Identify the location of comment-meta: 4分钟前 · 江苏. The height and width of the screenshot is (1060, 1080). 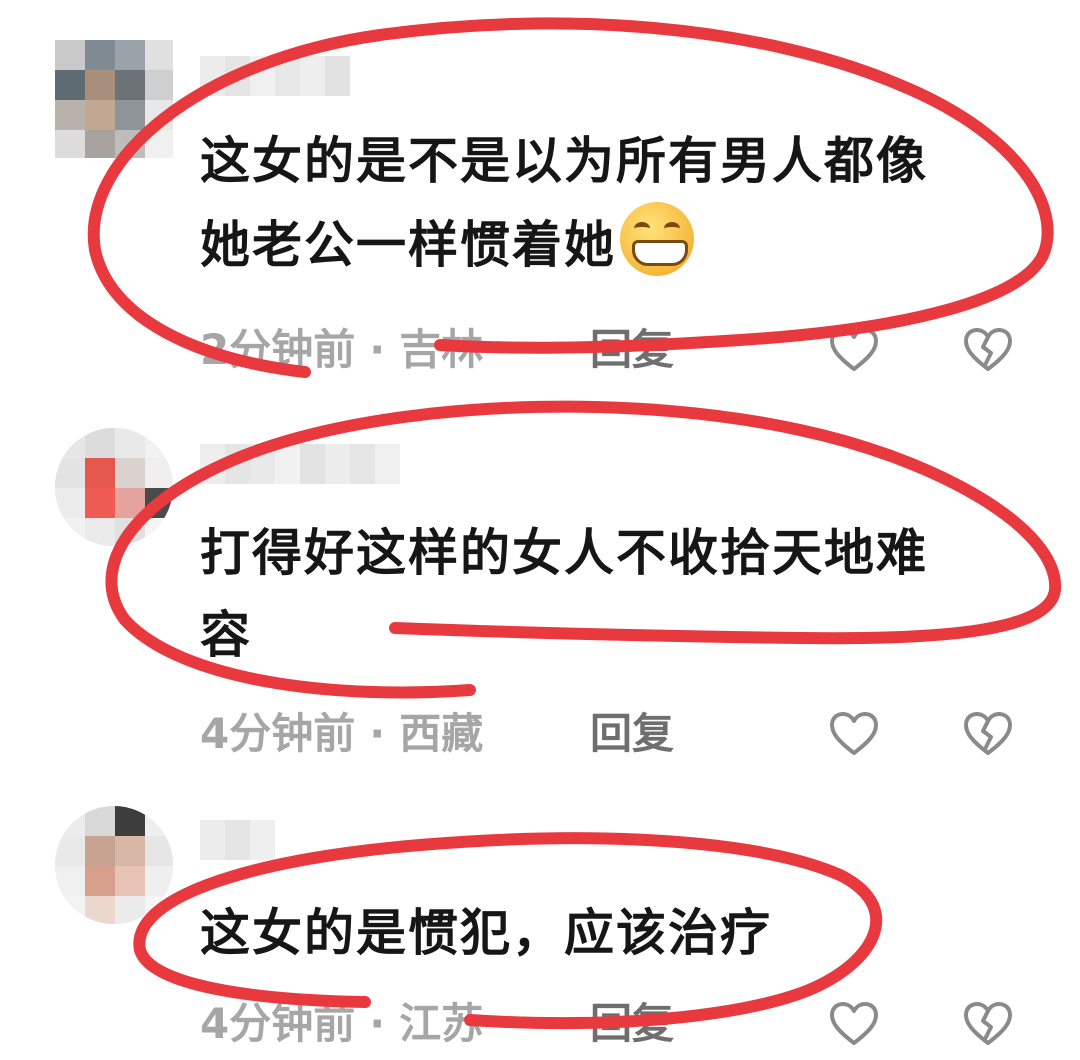
(341, 1024).